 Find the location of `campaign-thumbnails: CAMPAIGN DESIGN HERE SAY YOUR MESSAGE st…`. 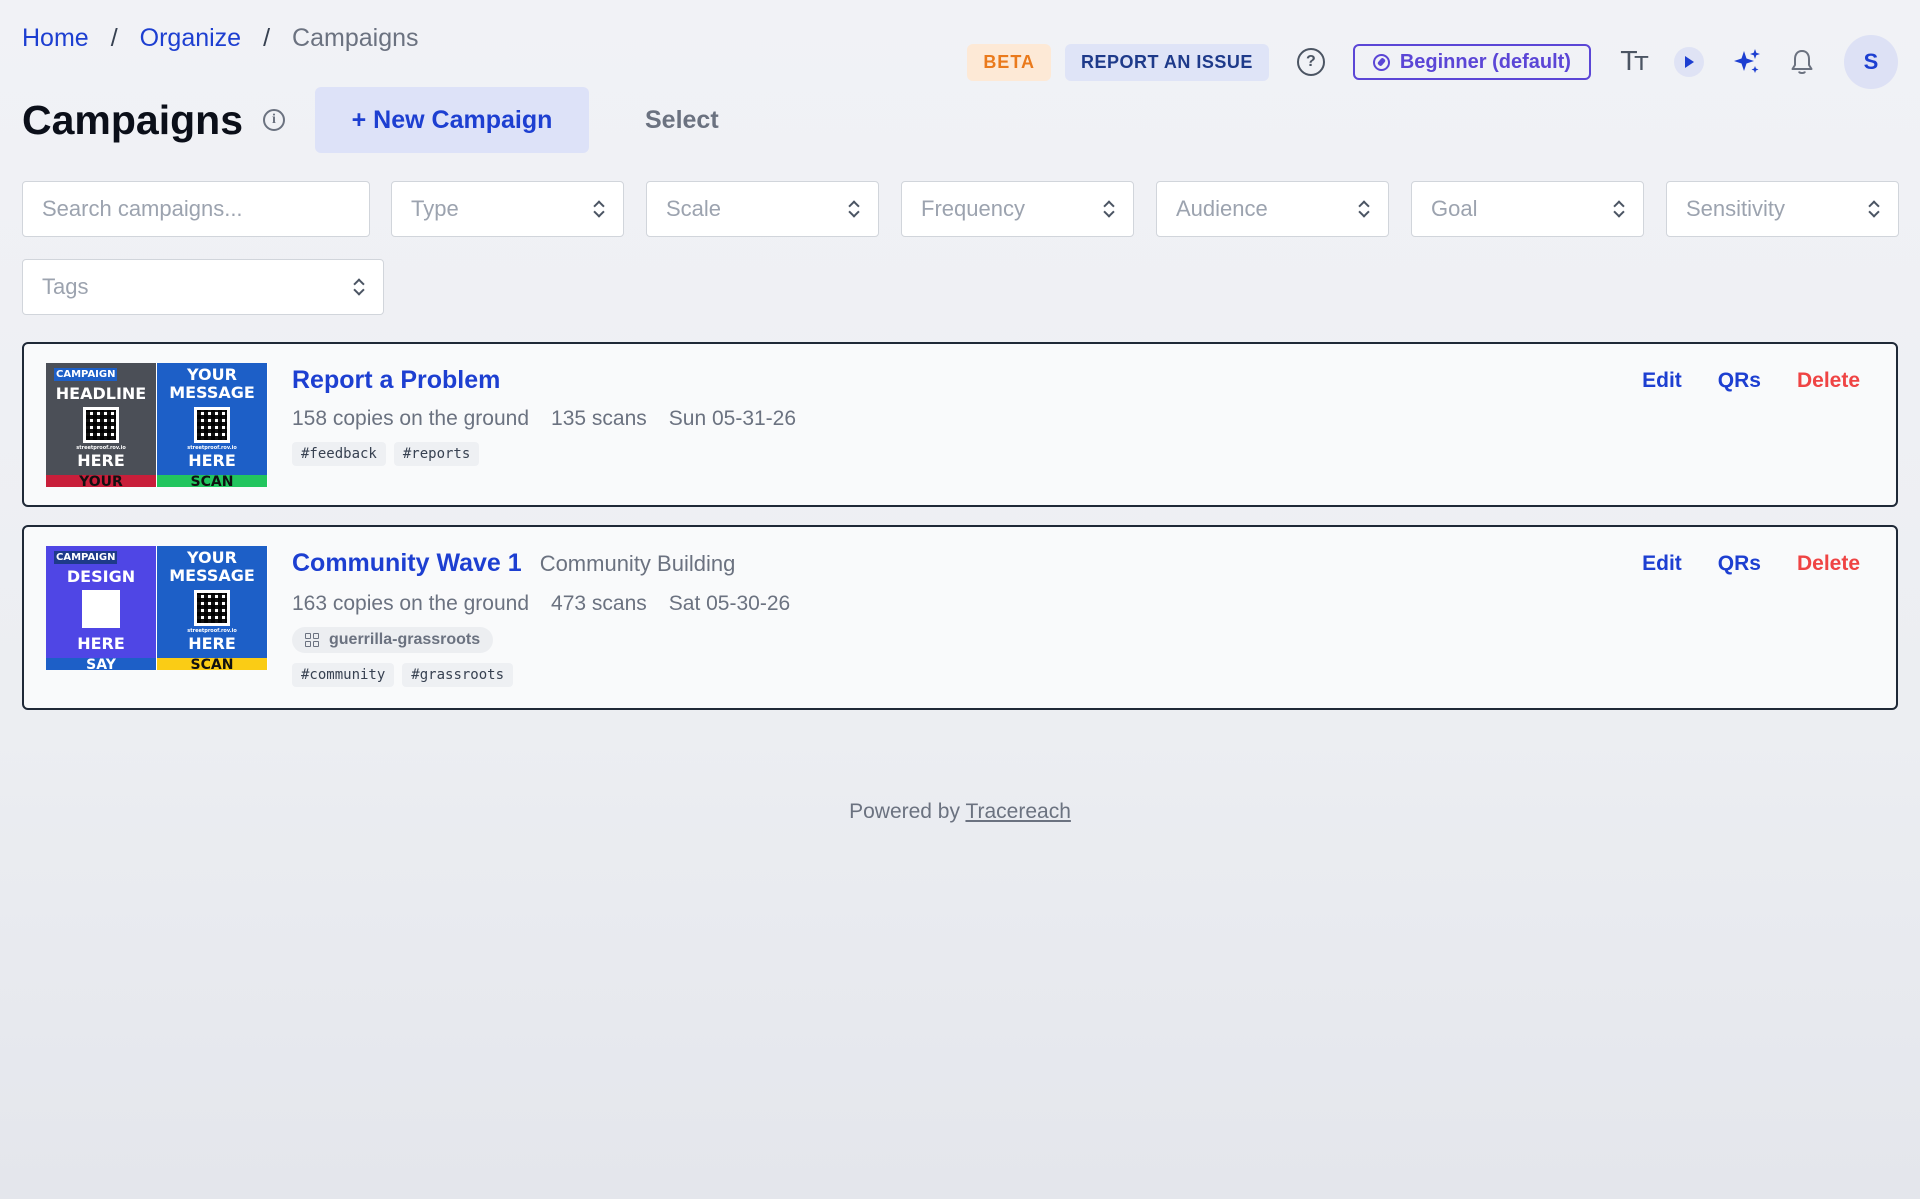

campaign-thumbnails: CAMPAIGN DESIGN HERE SAY YOUR MESSAGE st… is located at coordinates (157, 608).